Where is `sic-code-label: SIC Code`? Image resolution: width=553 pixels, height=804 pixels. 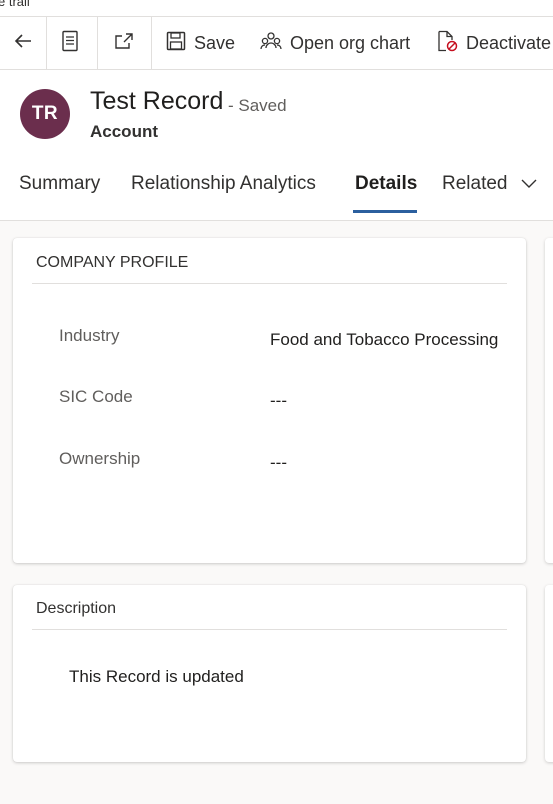 sic-code-label: SIC Code is located at coordinates (96, 396).